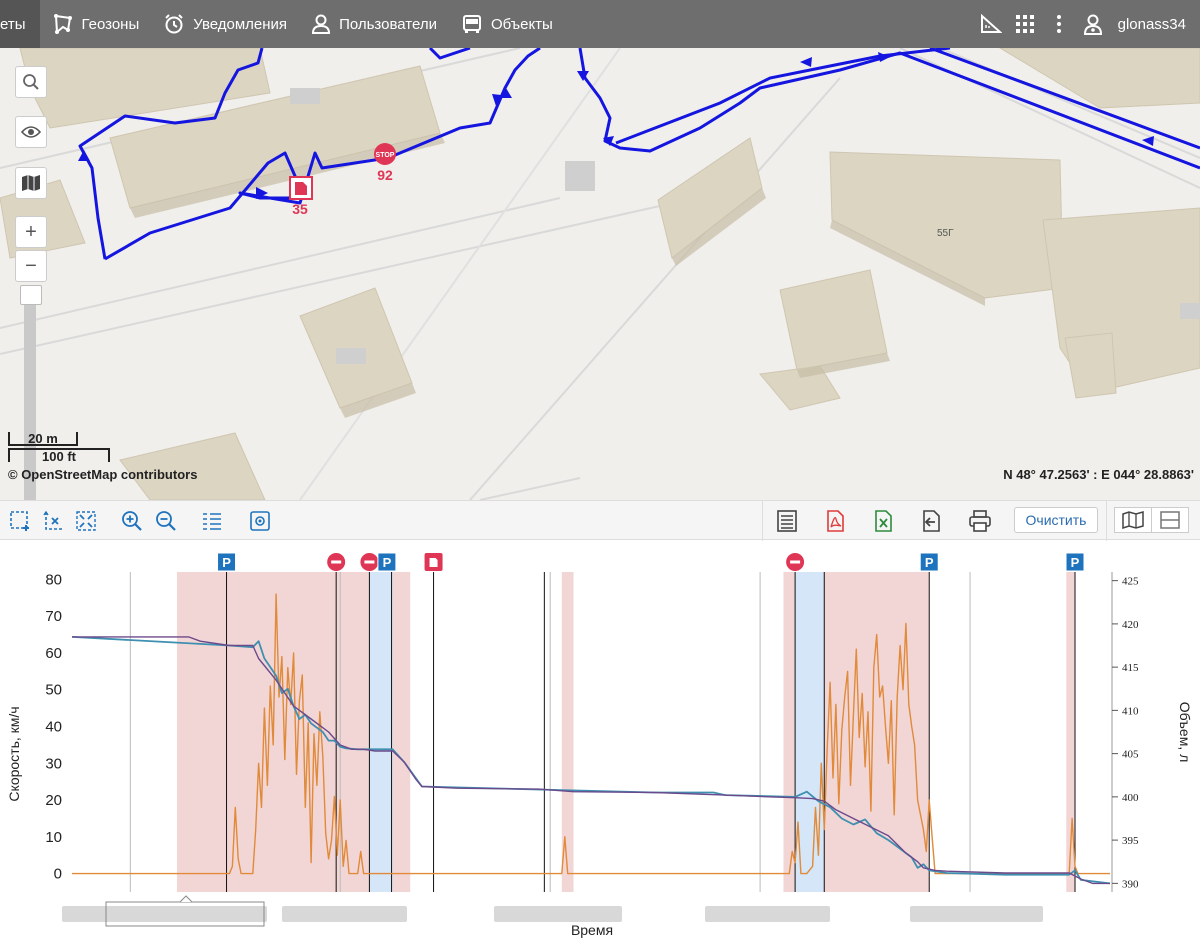 This screenshot has width=1200, height=951. I want to click on more-vert-icon, so click(1059, 24).